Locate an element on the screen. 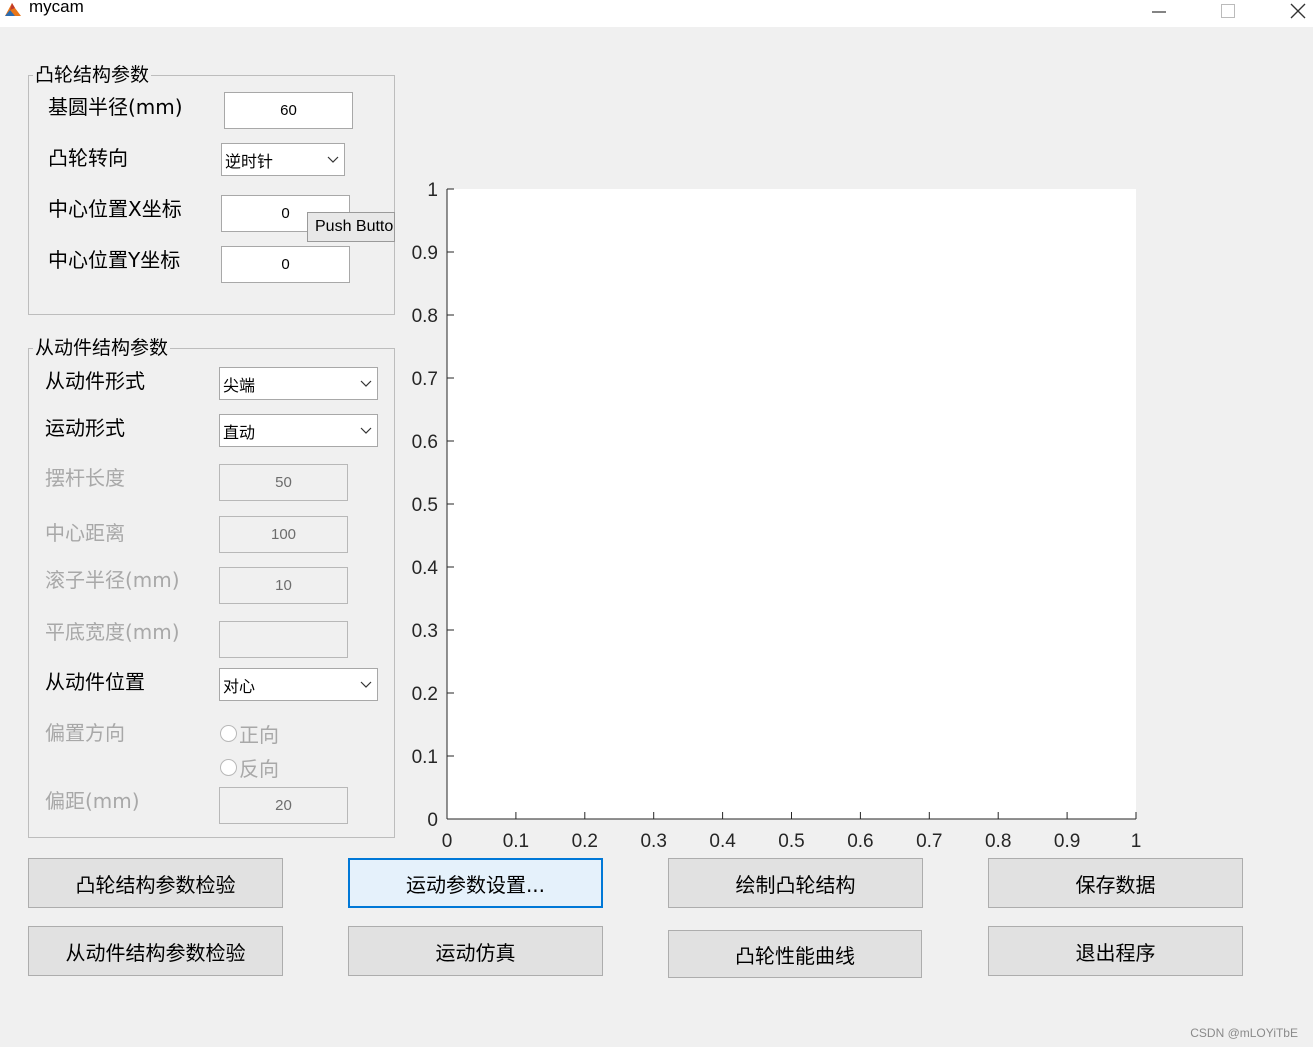 The width and height of the screenshot is (1313, 1047). roller-radius-input: 10 is located at coordinates (283, 585).